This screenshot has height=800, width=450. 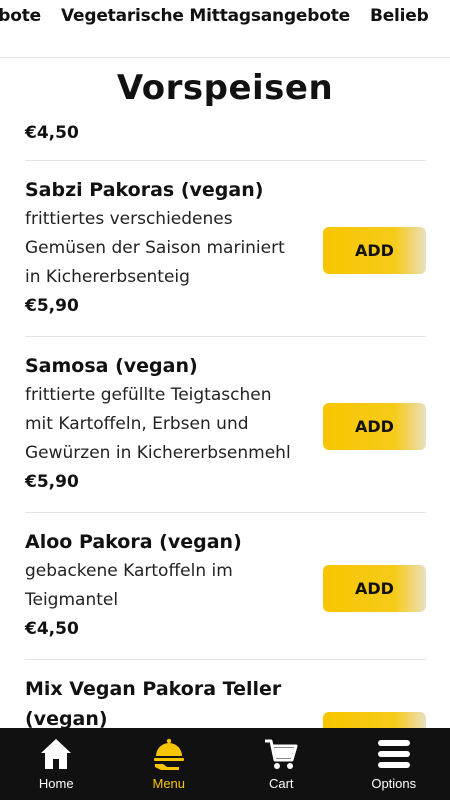 I want to click on food-tray-icon, so click(x=169, y=754).